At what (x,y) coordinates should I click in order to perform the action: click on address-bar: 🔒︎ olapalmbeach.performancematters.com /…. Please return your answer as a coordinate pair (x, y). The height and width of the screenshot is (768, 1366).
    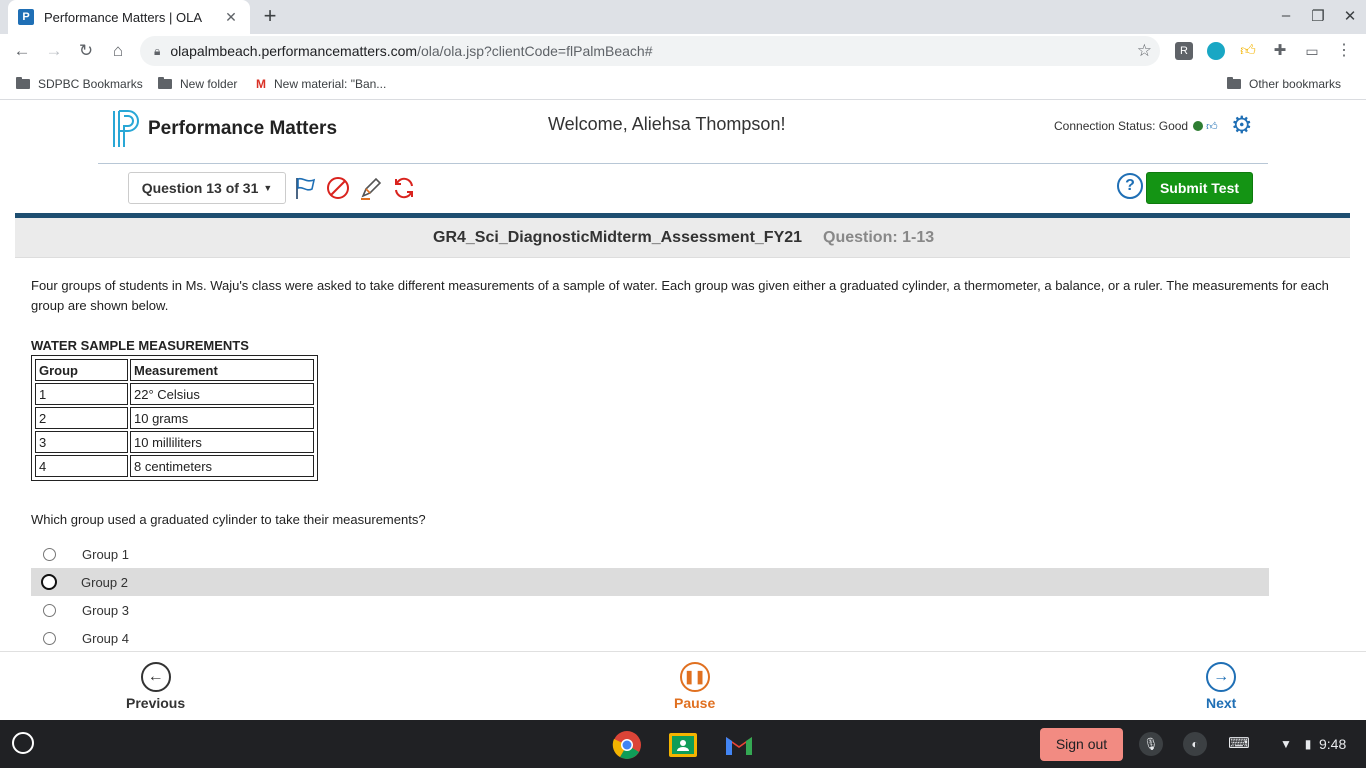
    Looking at the image, I should click on (650, 51).